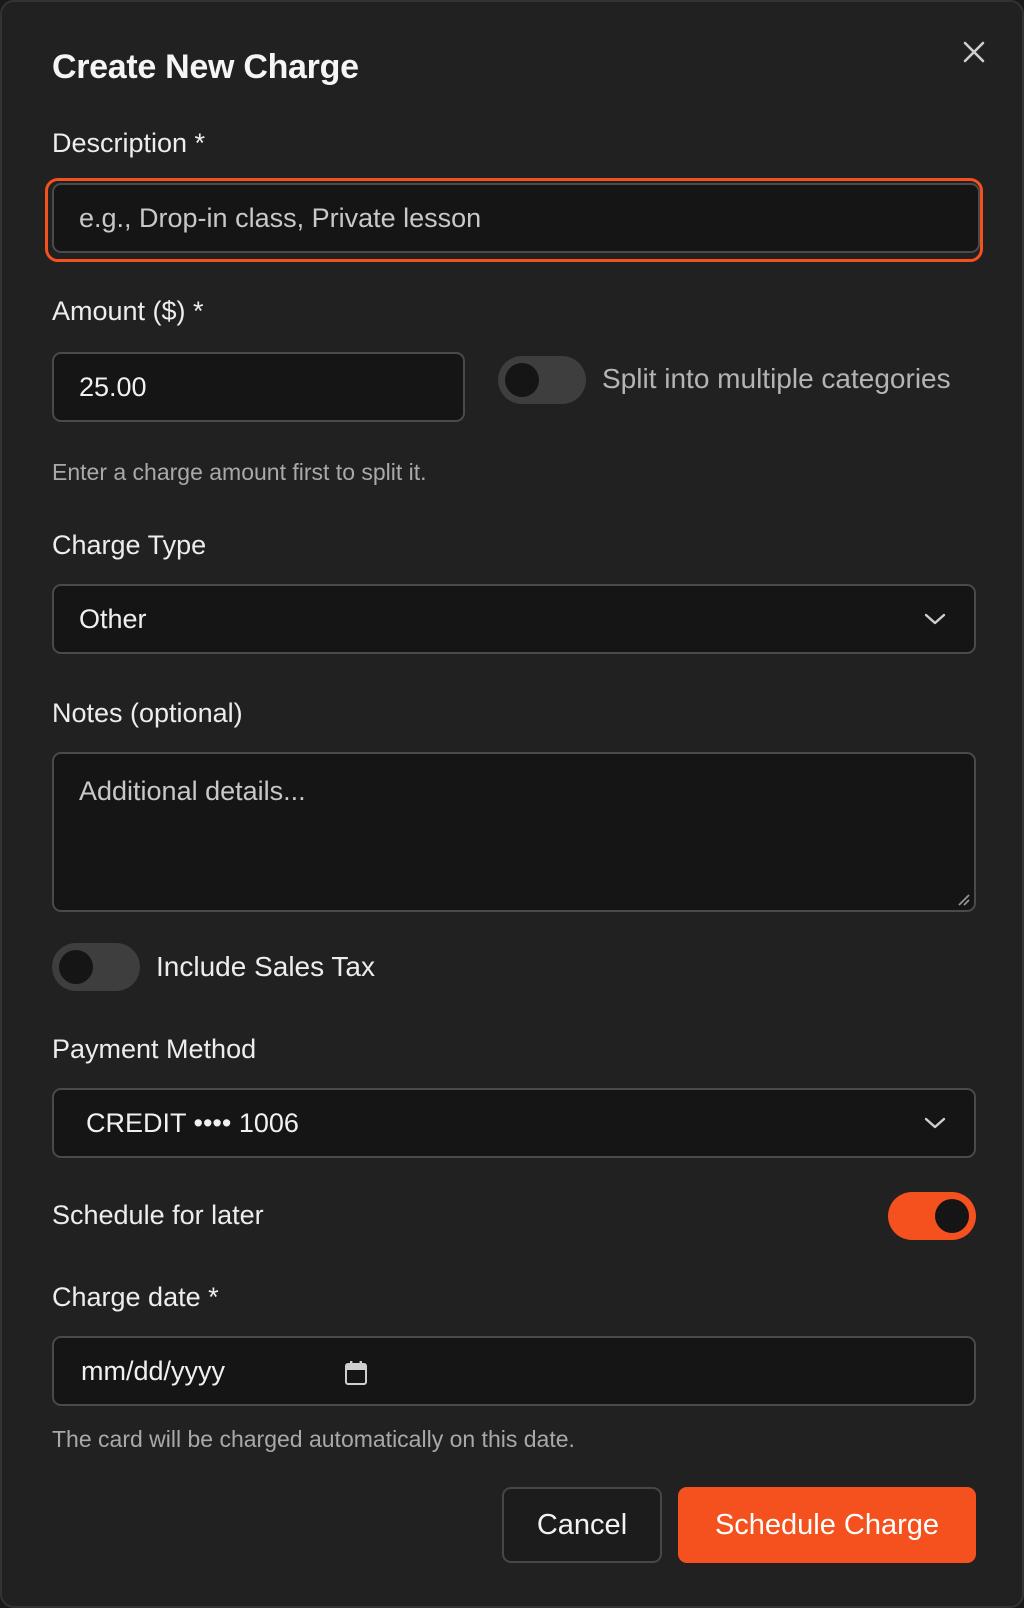 Image resolution: width=1024 pixels, height=1608 pixels. What do you see at coordinates (192, 1122) in the screenshot?
I see `payment-method-value: CREDIT •••• 1006` at bounding box center [192, 1122].